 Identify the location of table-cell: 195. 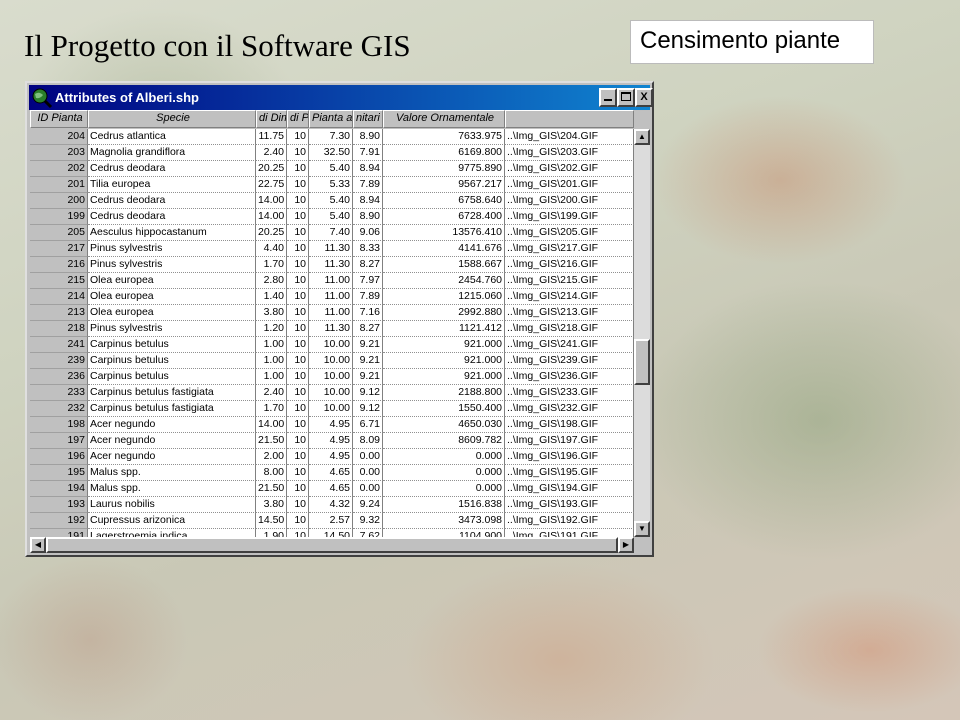
(59, 473).